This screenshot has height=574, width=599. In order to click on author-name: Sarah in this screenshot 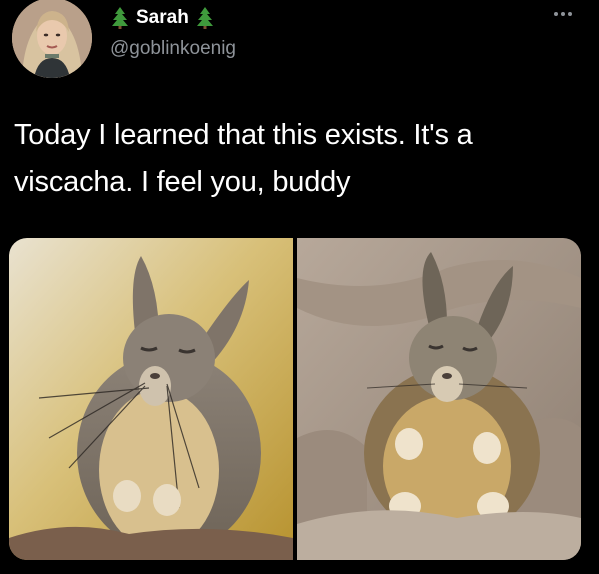, I will do `click(162, 18)`.